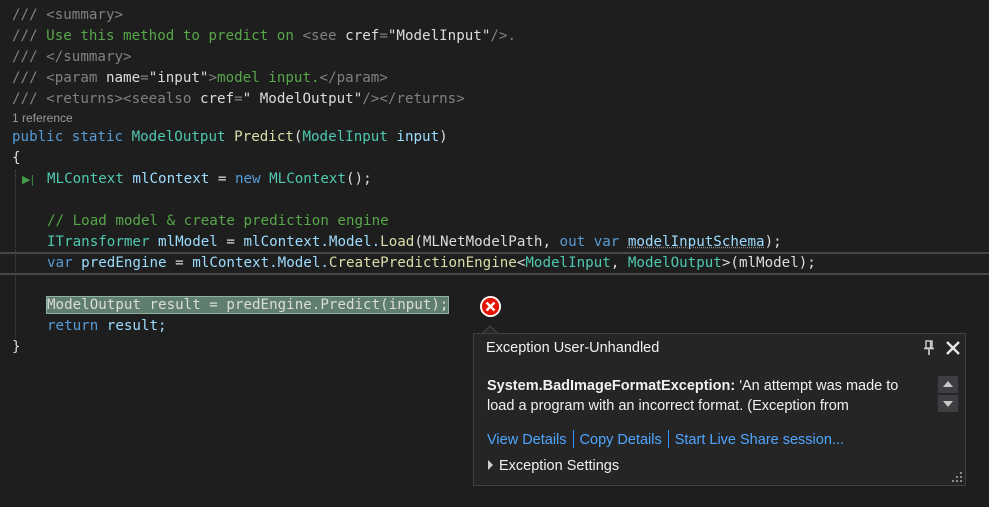  What do you see at coordinates (929, 348) in the screenshot?
I see `pin-icon` at bounding box center [929, 348].